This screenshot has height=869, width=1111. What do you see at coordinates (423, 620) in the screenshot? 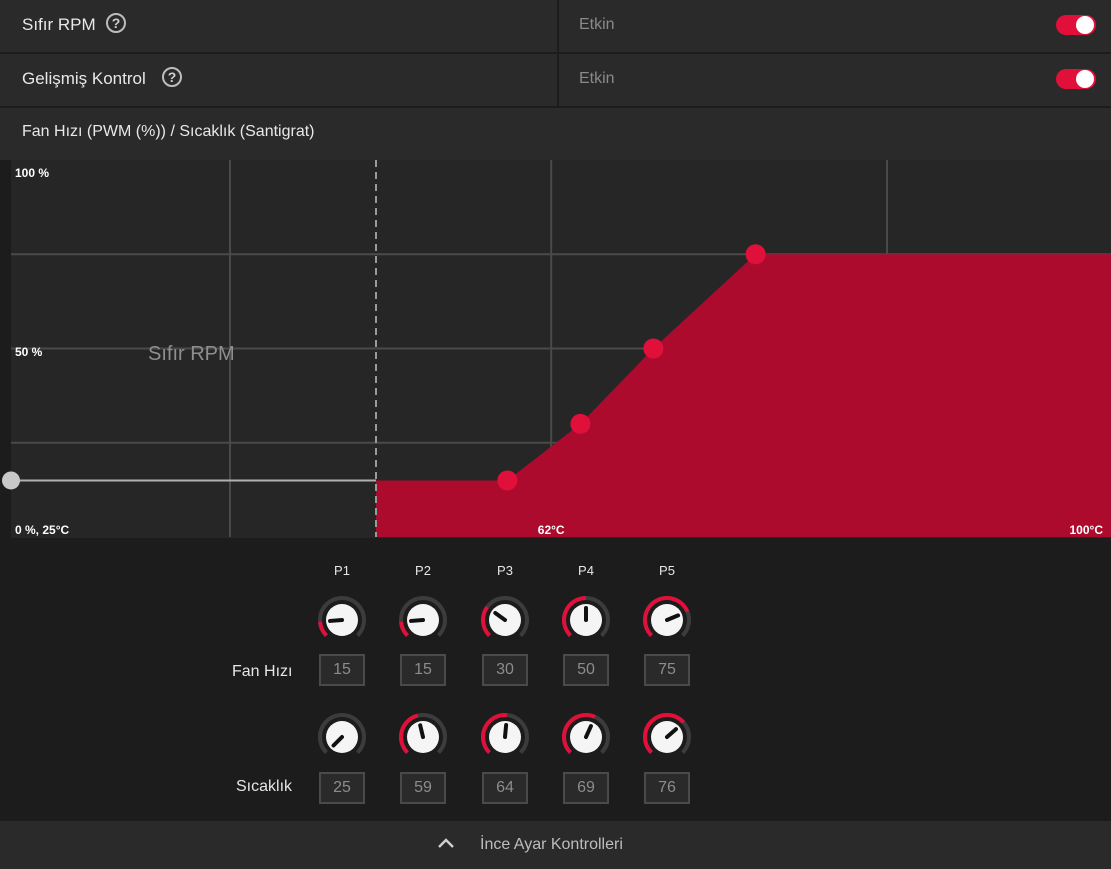
I see `fan-speed-knob-p2` at bounding box center [423, 620].